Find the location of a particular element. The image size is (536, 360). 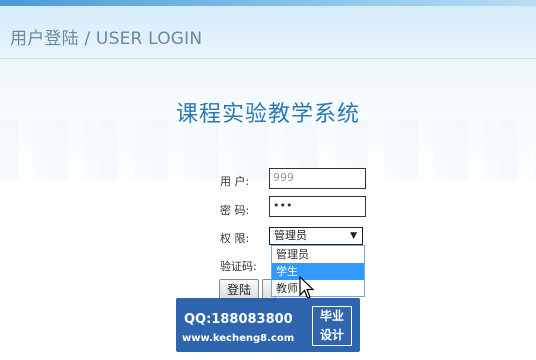

badge-line-2: 设计 is located at coordinates (331, 335).